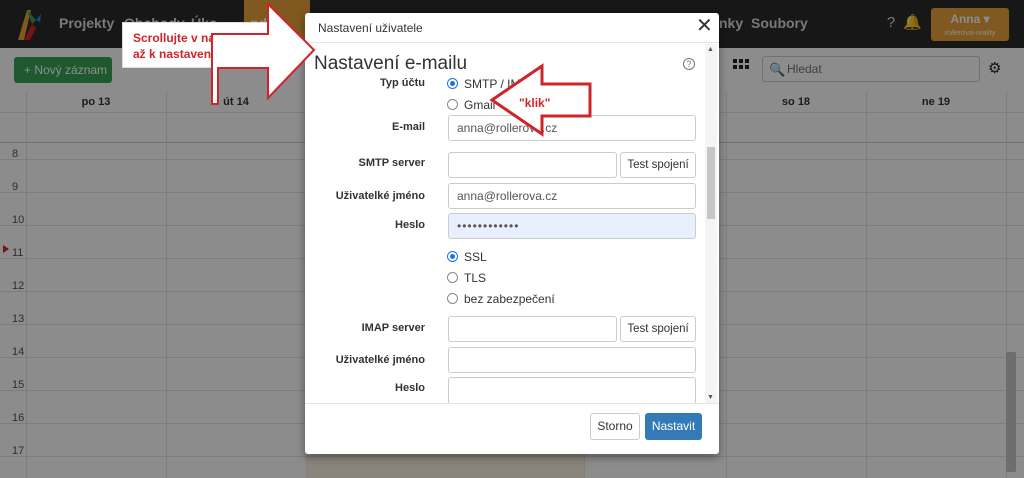 The image size is (1024, 478). Describe the element at coordinates (466, 278) in the screenshot. I see `security-tls: TLS` at that location.